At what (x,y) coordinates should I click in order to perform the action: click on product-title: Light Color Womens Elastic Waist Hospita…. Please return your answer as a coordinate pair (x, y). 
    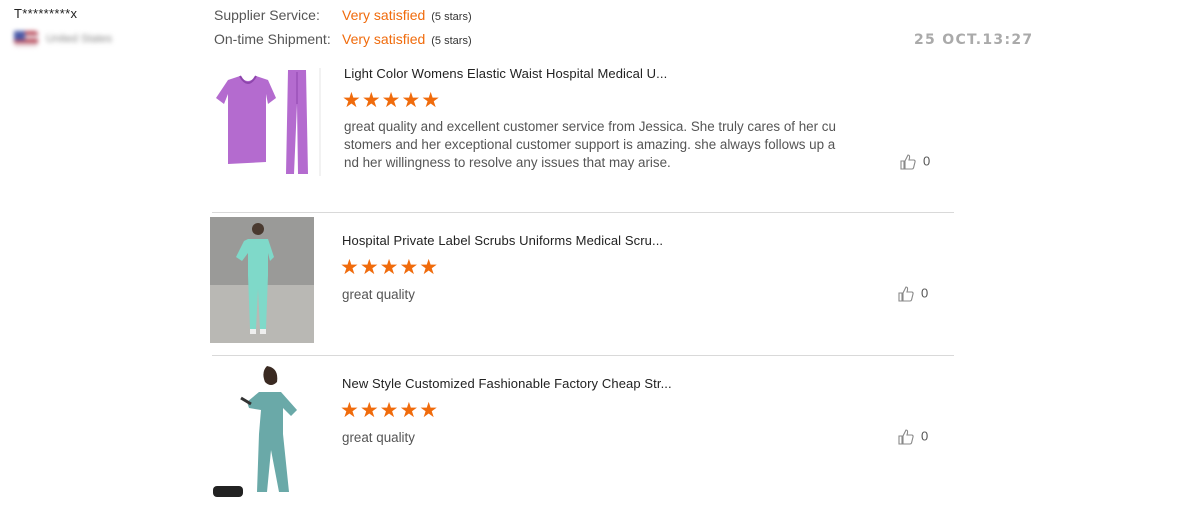
    Looking at the image, I should click on (505, 73).